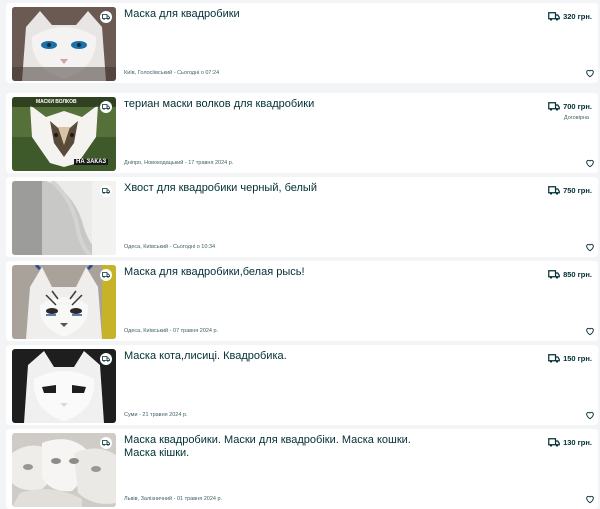  Describe the element at coordinates (56, 102) in the screenshot. I see `image-caption-top: МАСКИ ВОЛКОВ` at that location.